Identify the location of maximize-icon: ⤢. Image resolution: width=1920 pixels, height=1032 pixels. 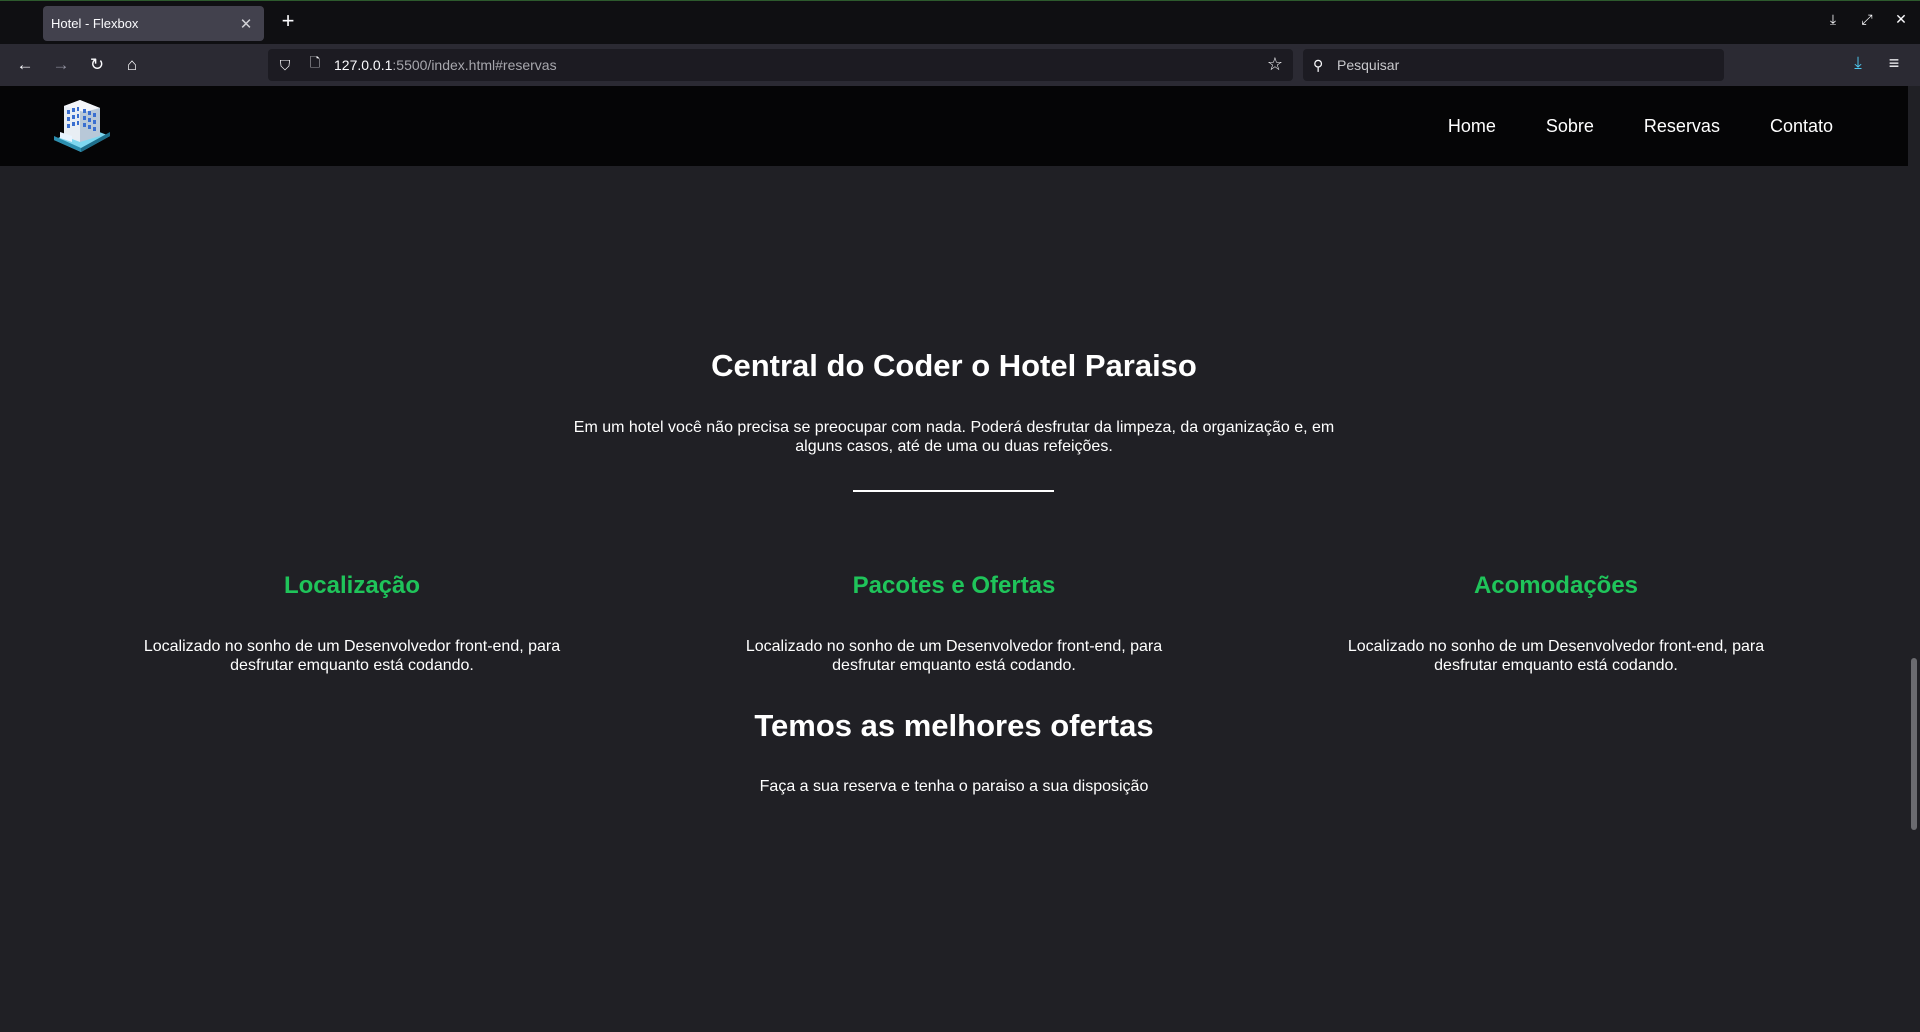
(1867, 19).